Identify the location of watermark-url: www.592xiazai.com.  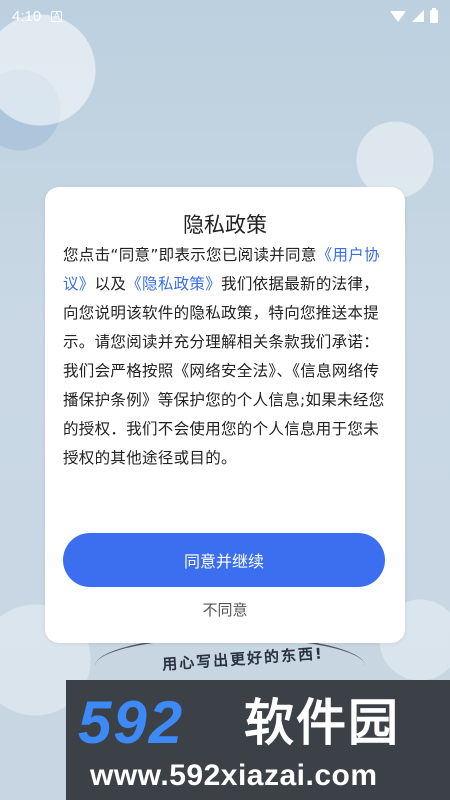
(234, 775).